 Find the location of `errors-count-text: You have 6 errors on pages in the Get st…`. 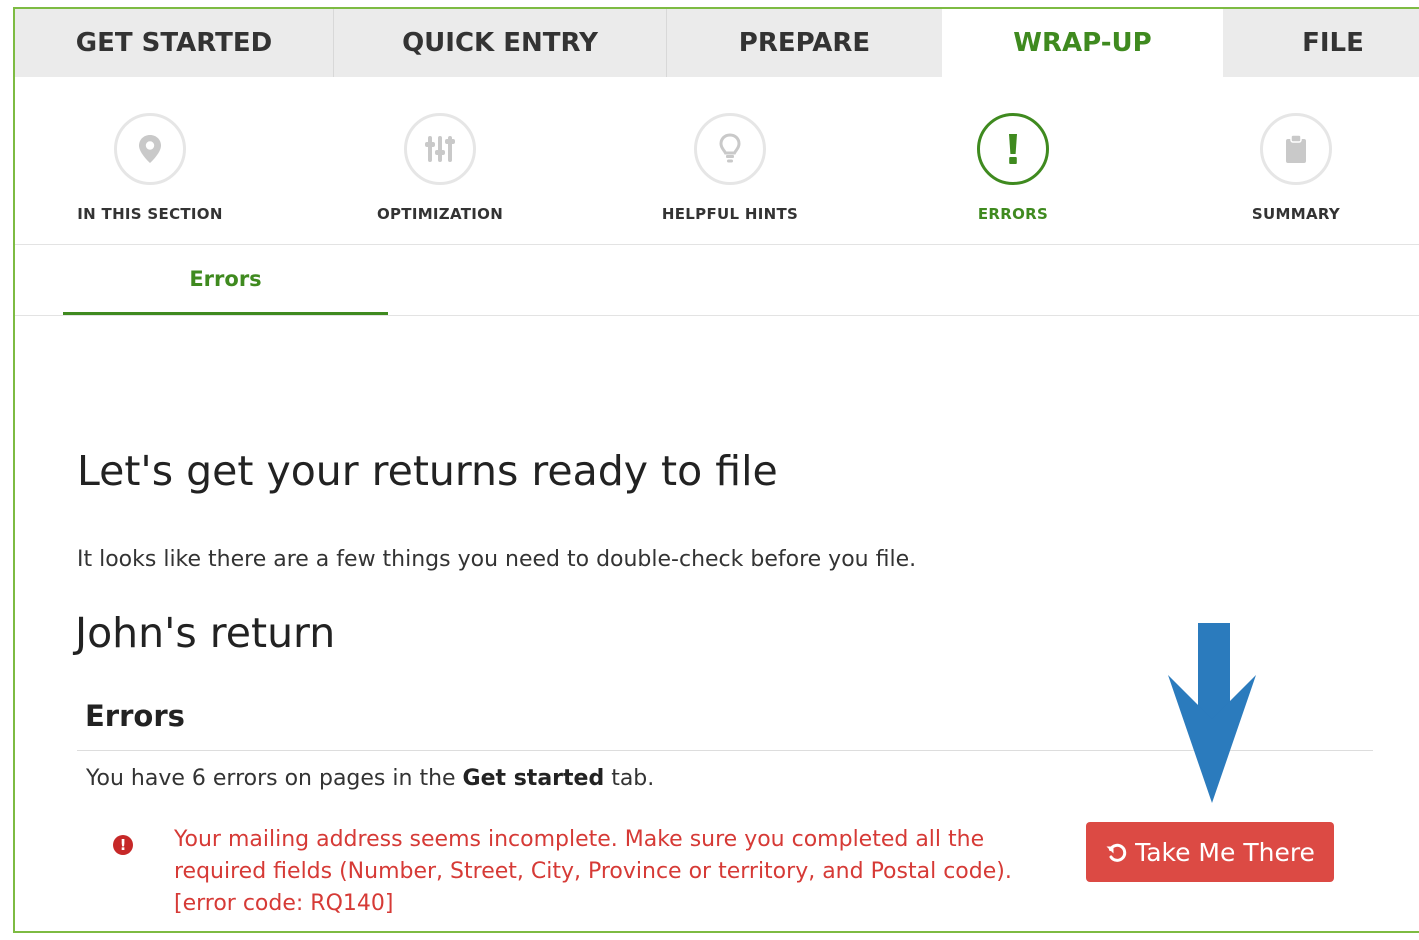

errors-count-text: You have 6 errors on pages in the Get st… is located at coordinates (370, 778).